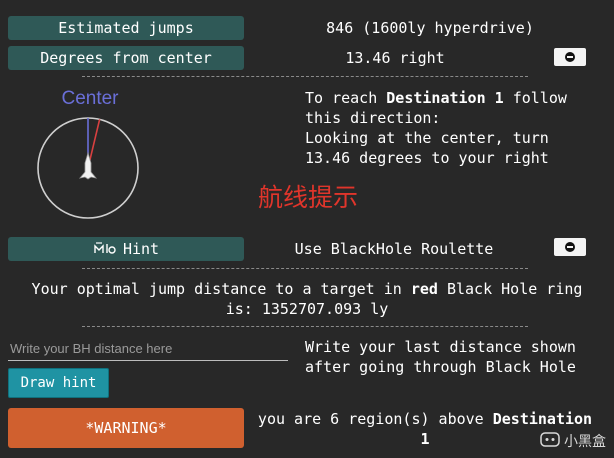 Image resolution: width=614 pixels, height=458 pixels. What do you see at coordinates (430, 28) in the screenshot?
I see `estimated-jumps-value: 846 (1600ly hyperdrive)` at bounding box center [430, 28].